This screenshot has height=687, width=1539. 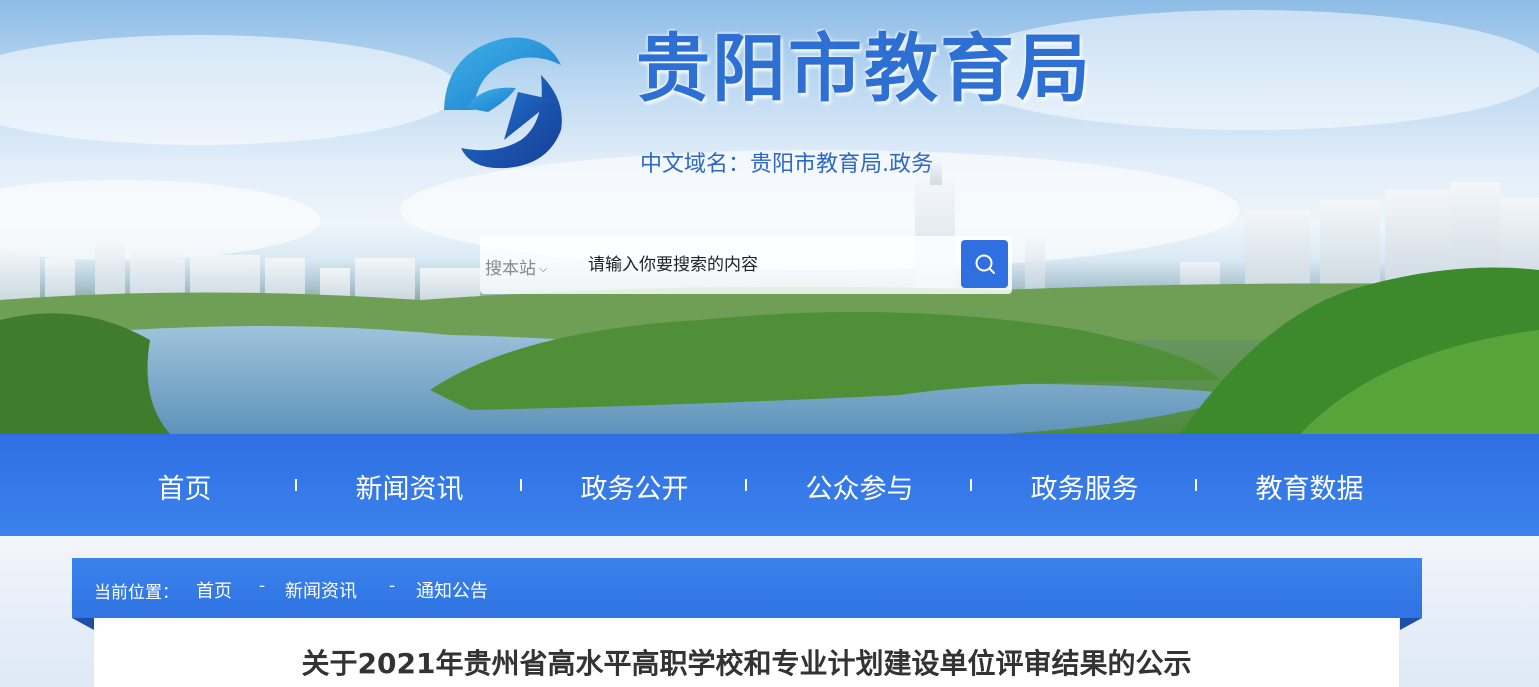 I want to click on site-search-box: 搜本站 ⌵, so click(x=746, y=265).